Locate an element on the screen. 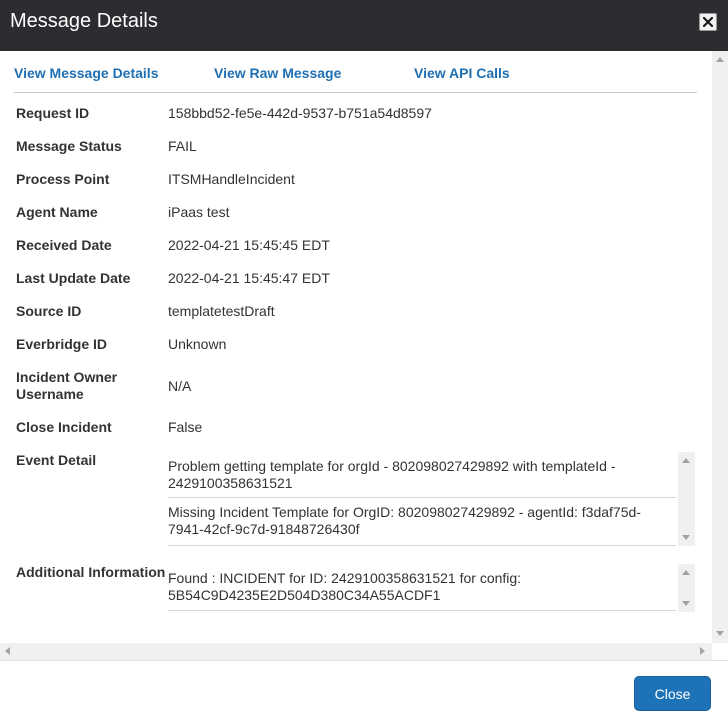 This screenshot has height=723, width=728. content-horizontal-scrollbar is located at coordinates (356, 651).